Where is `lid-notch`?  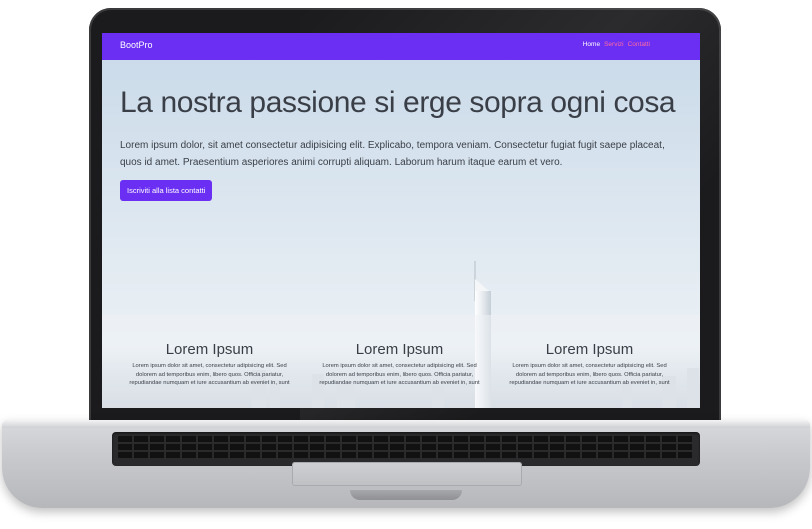
lid-notch is located at coordinates (406, 495).